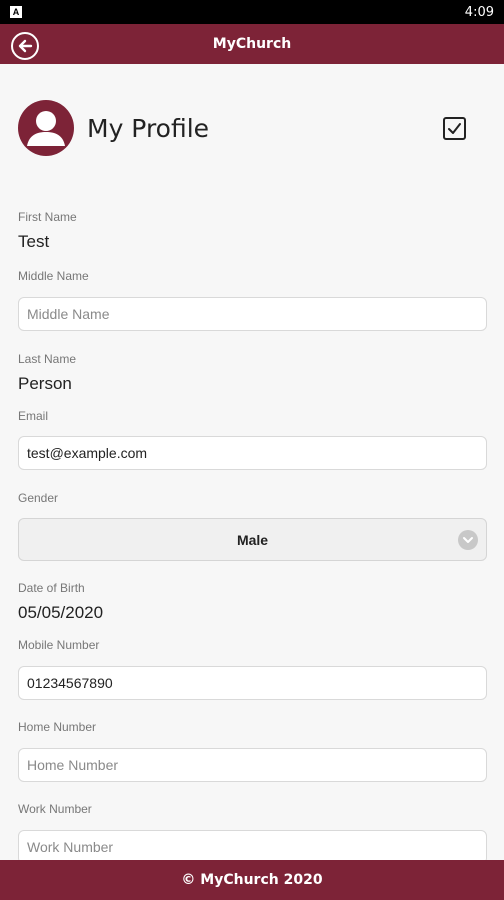  I want to click on footer-copyright: © MyChurch 2020, so click(252, 880).